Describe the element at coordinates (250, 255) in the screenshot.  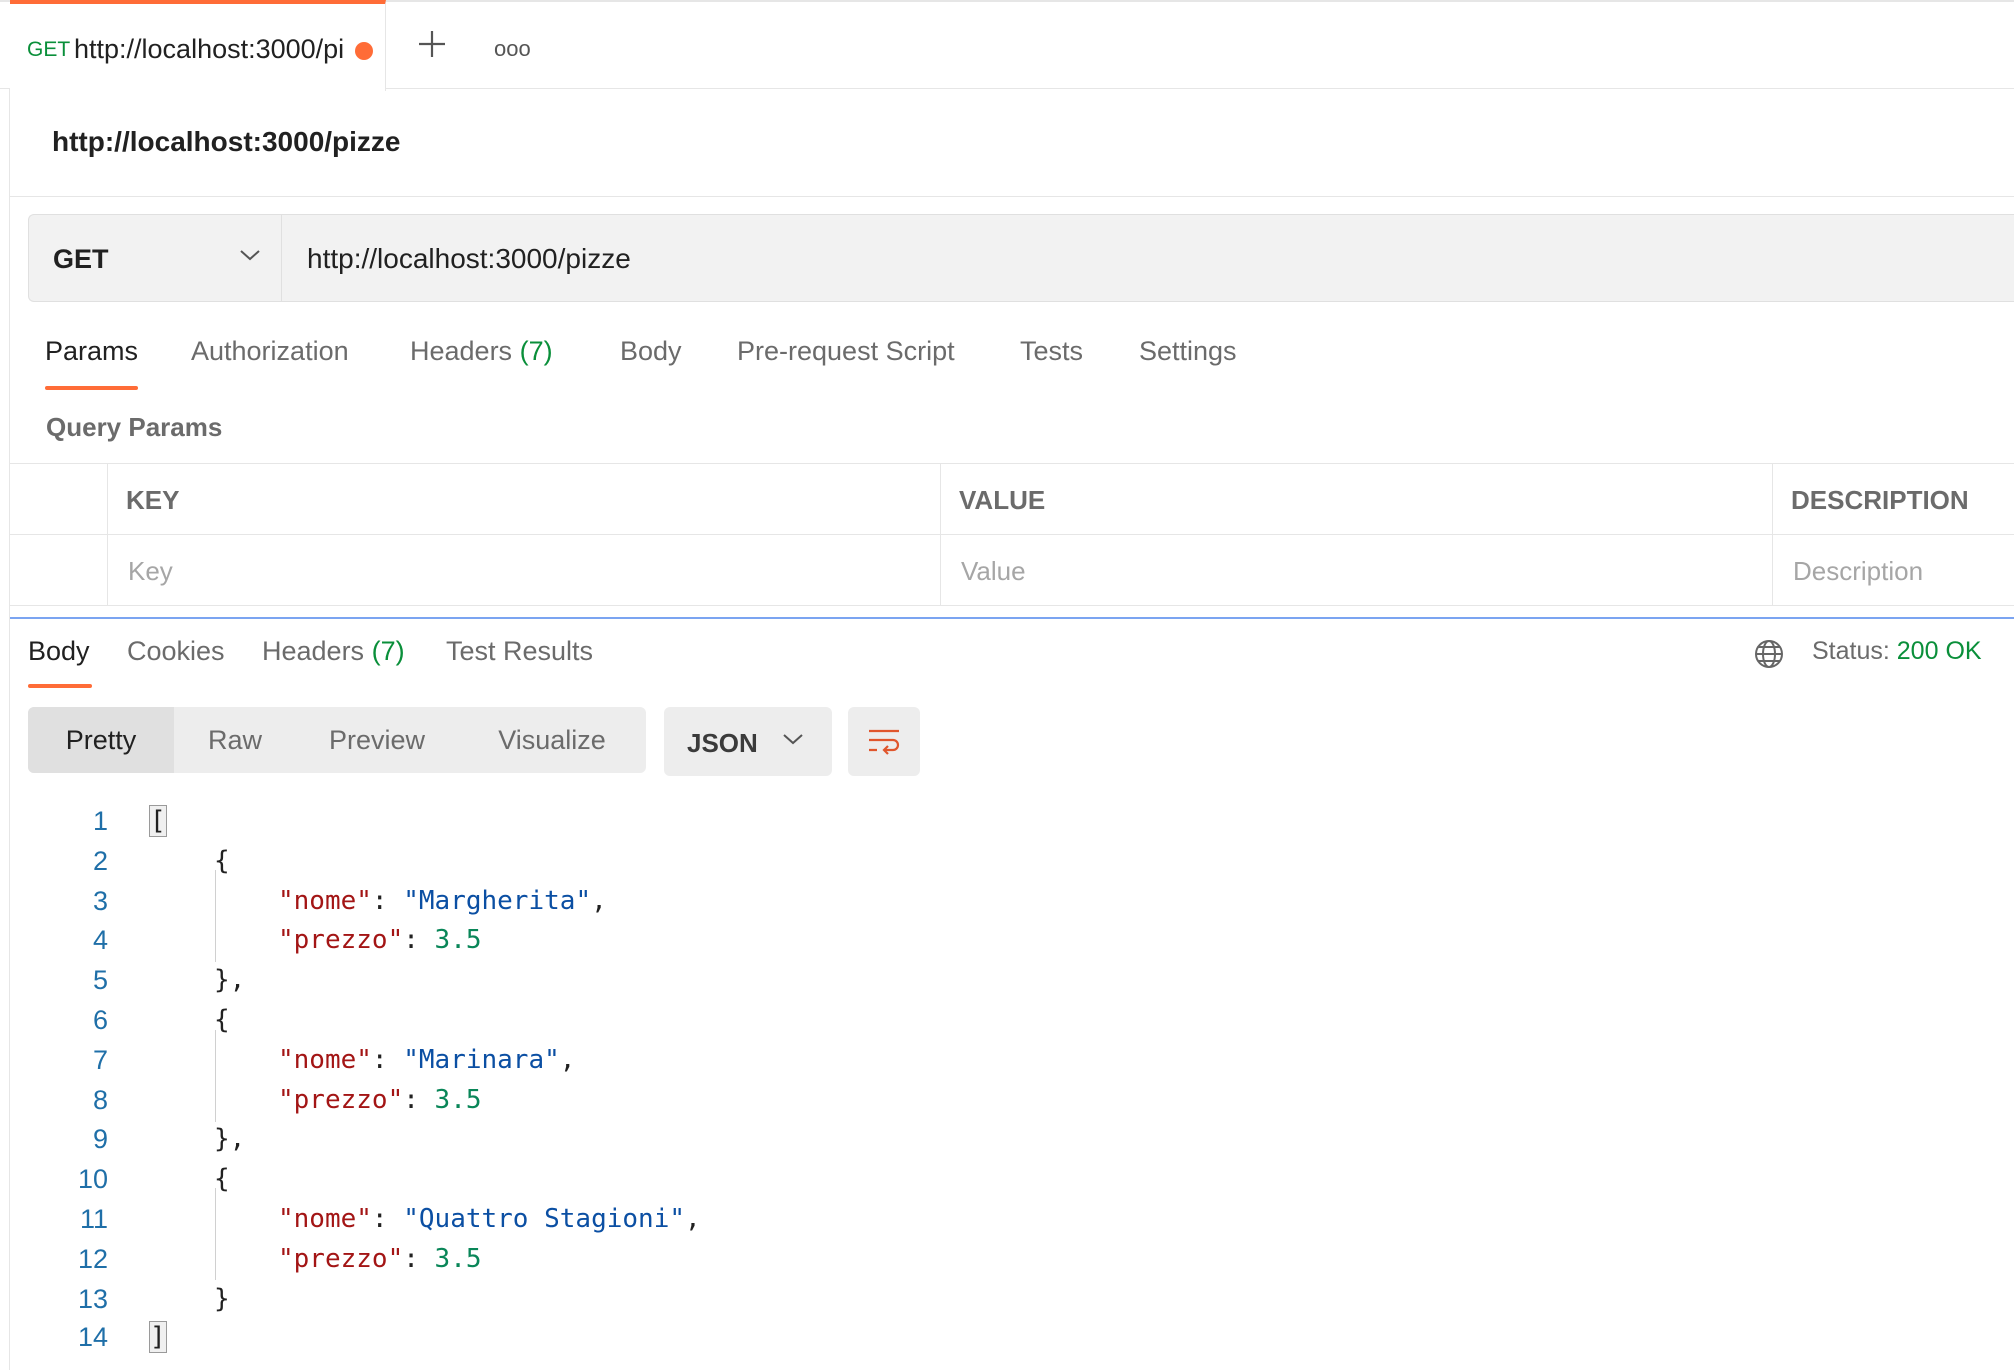
I see `chevron-down-icon` at that location.